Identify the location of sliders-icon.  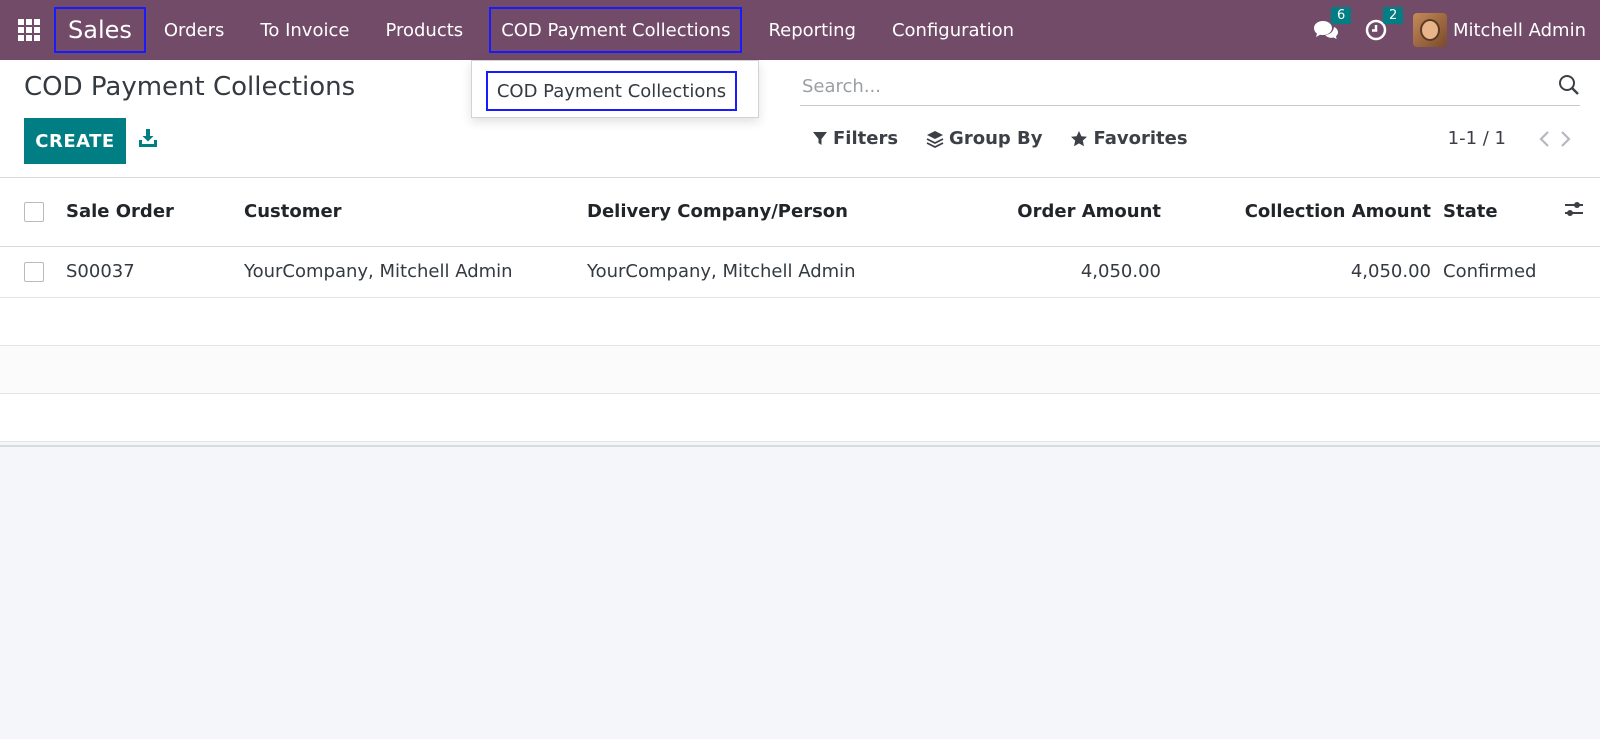
(1574, 209).